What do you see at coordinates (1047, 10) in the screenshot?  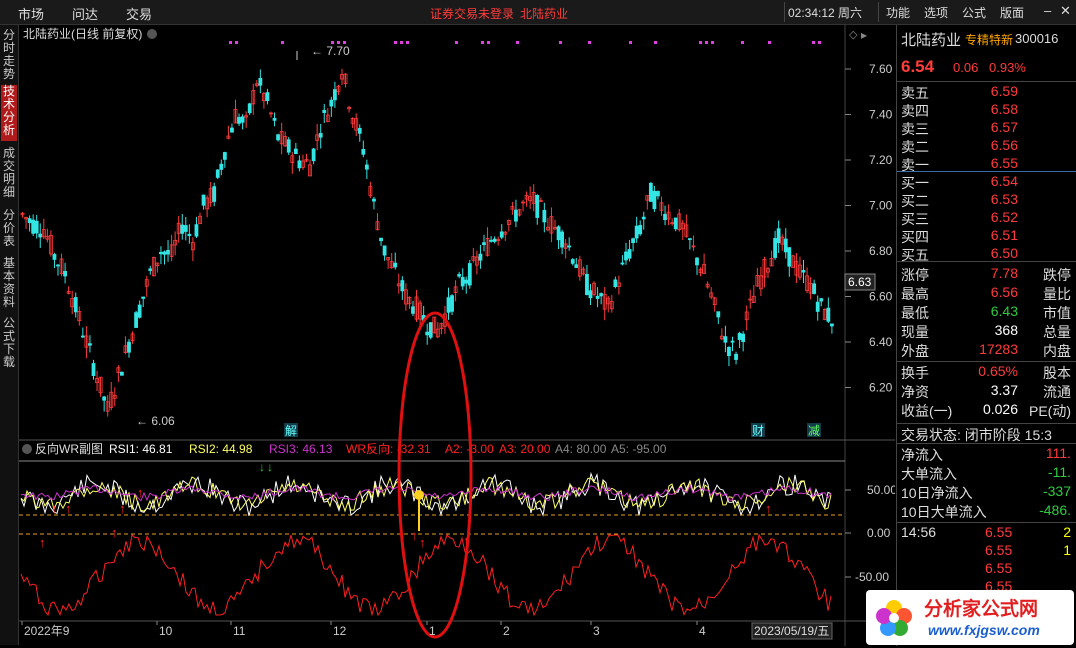 I see `minimize-icon: –` at bounding box center [1047, 10].